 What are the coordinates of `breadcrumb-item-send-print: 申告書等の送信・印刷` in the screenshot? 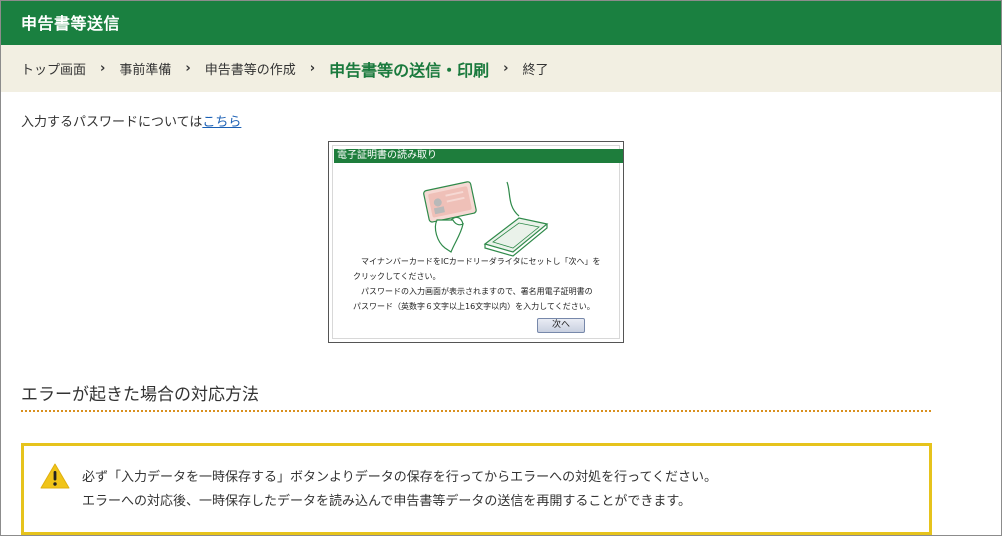 It's located at (409, 70).